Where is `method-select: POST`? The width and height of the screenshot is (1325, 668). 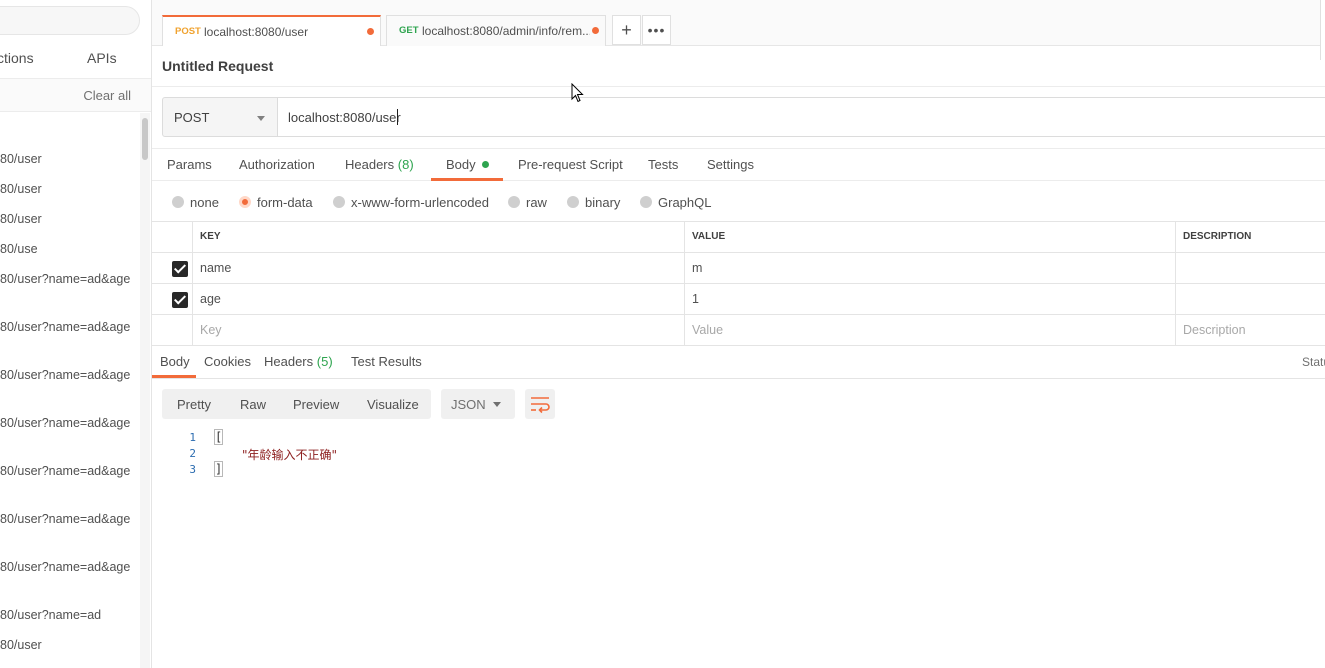 method-select: POST is located at coordinates (220, 117).